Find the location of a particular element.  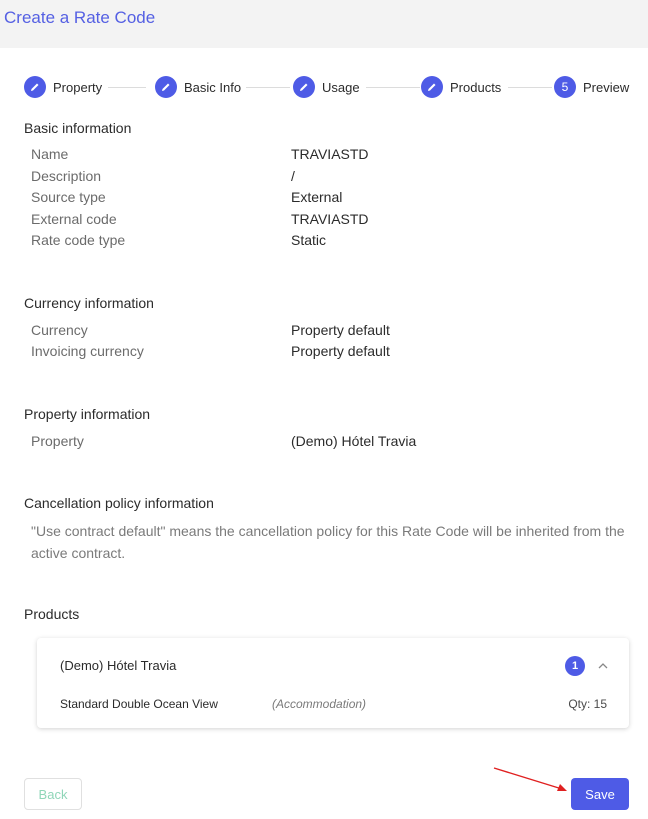

info-row: Currency Property default is located at coordinates (321, 332).